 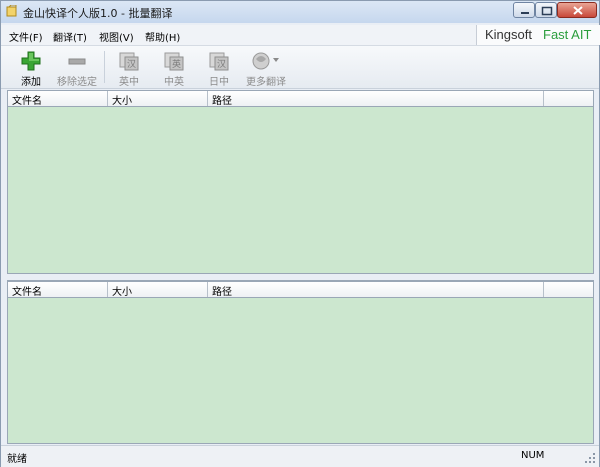 What do you see at coordinates (129, 82) in the screenshot?
I see `en-cn-label: 英中` at bounding box center [129, 82].